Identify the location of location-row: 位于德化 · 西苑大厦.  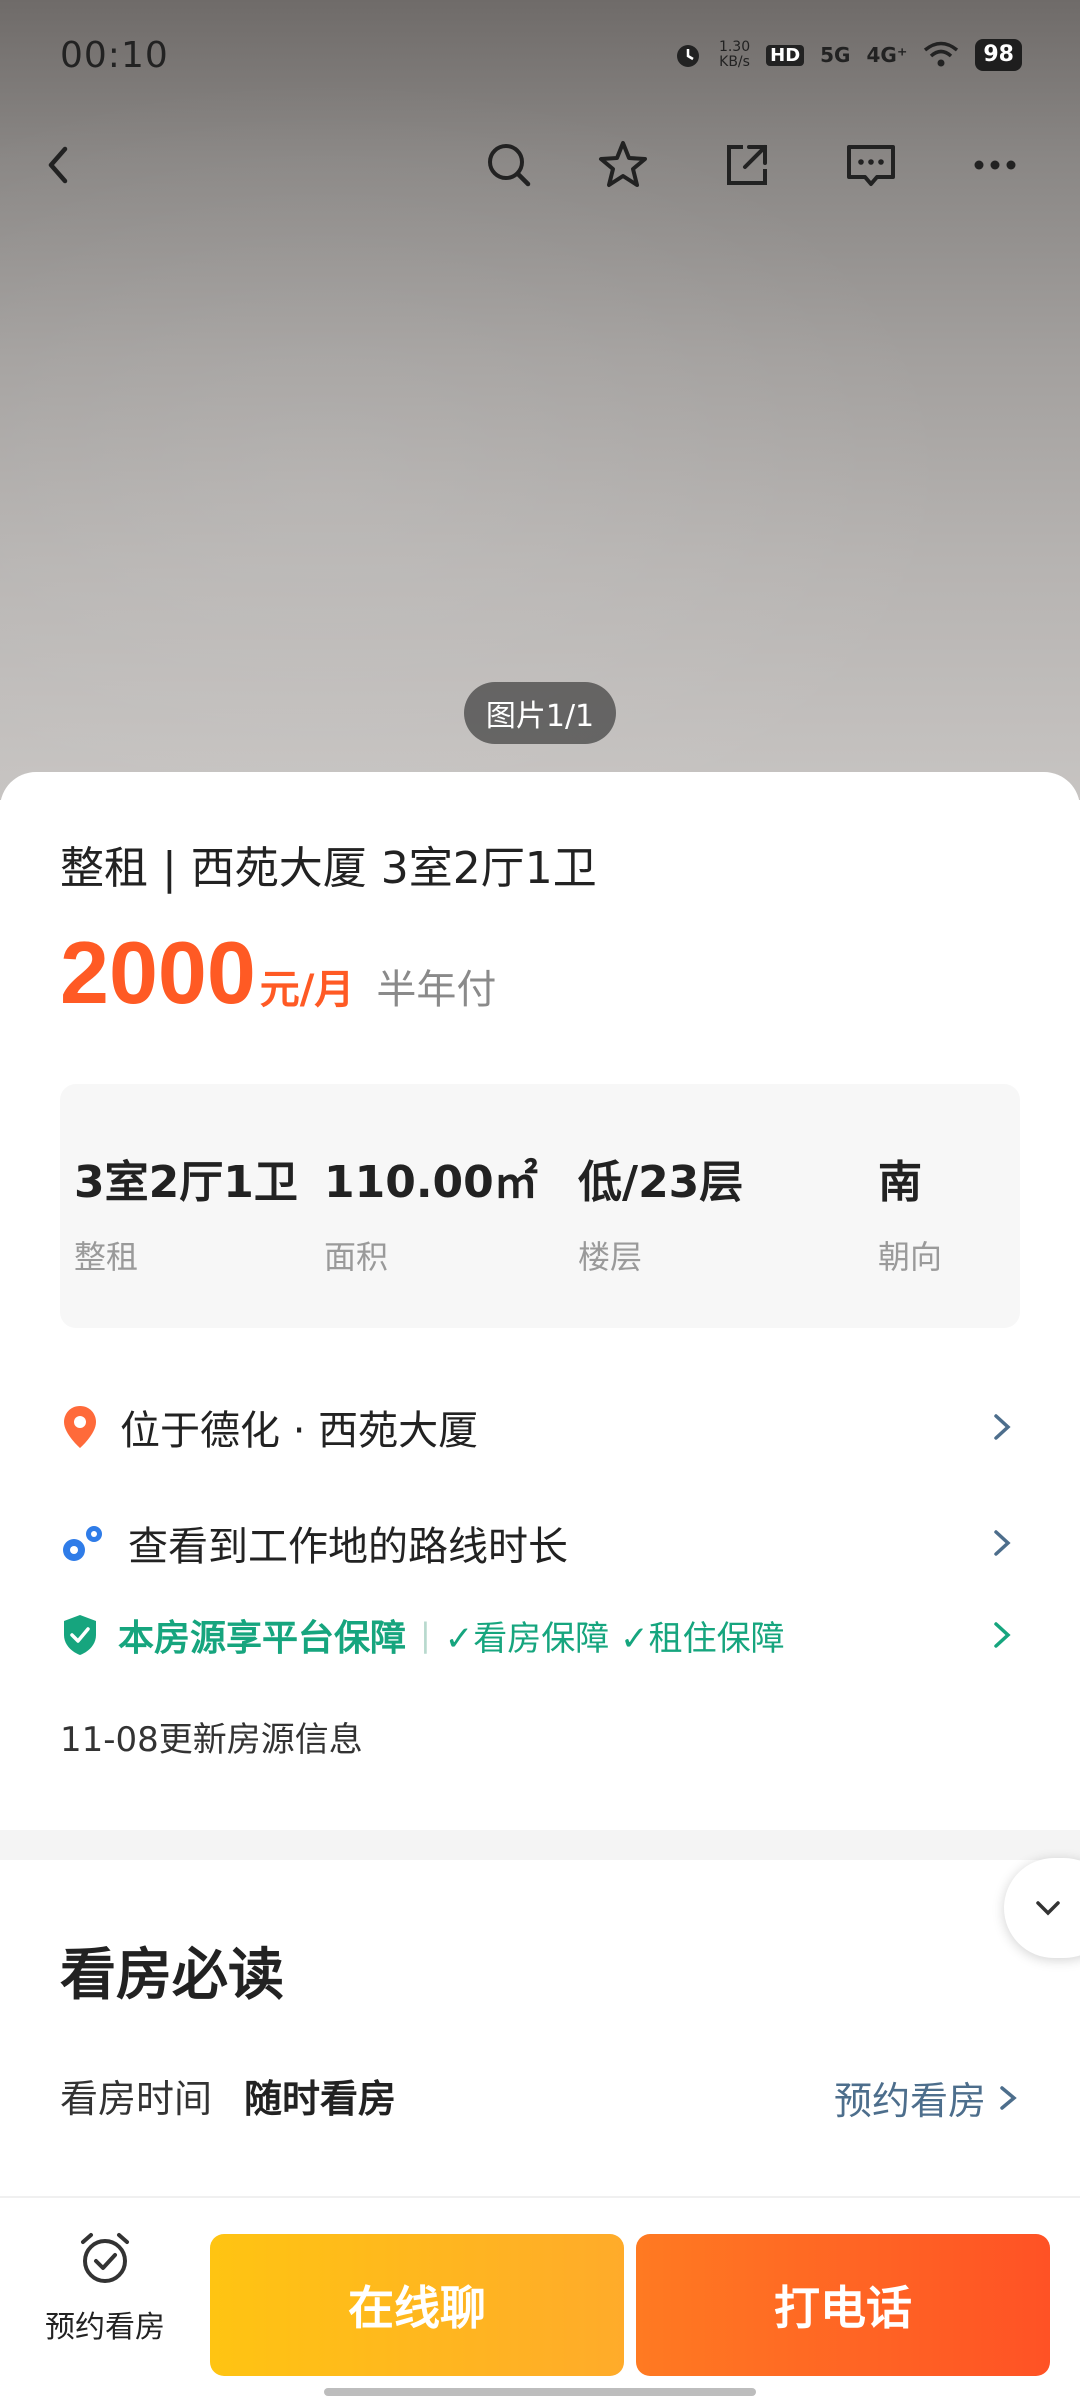
(540, 1427).